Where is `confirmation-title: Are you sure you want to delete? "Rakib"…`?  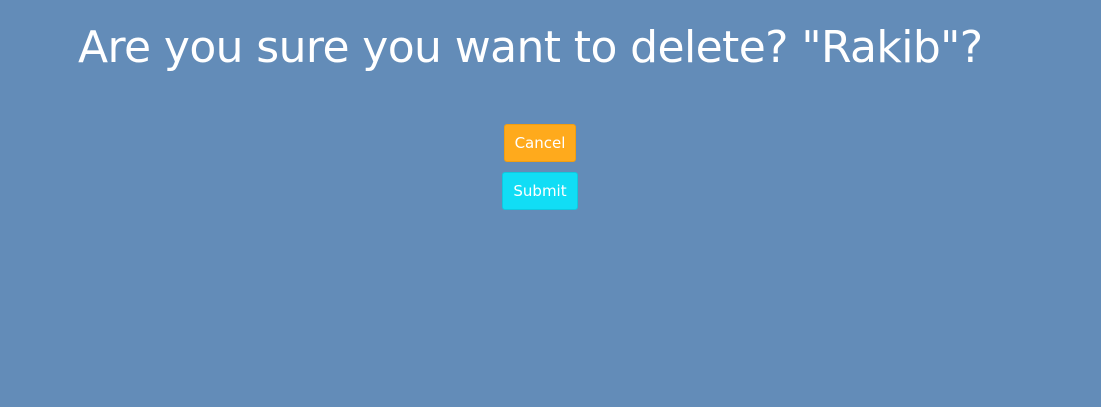 confirmation-title: Are you sure you want to delete? "Rakib"… is located at coordinates (530, 47).